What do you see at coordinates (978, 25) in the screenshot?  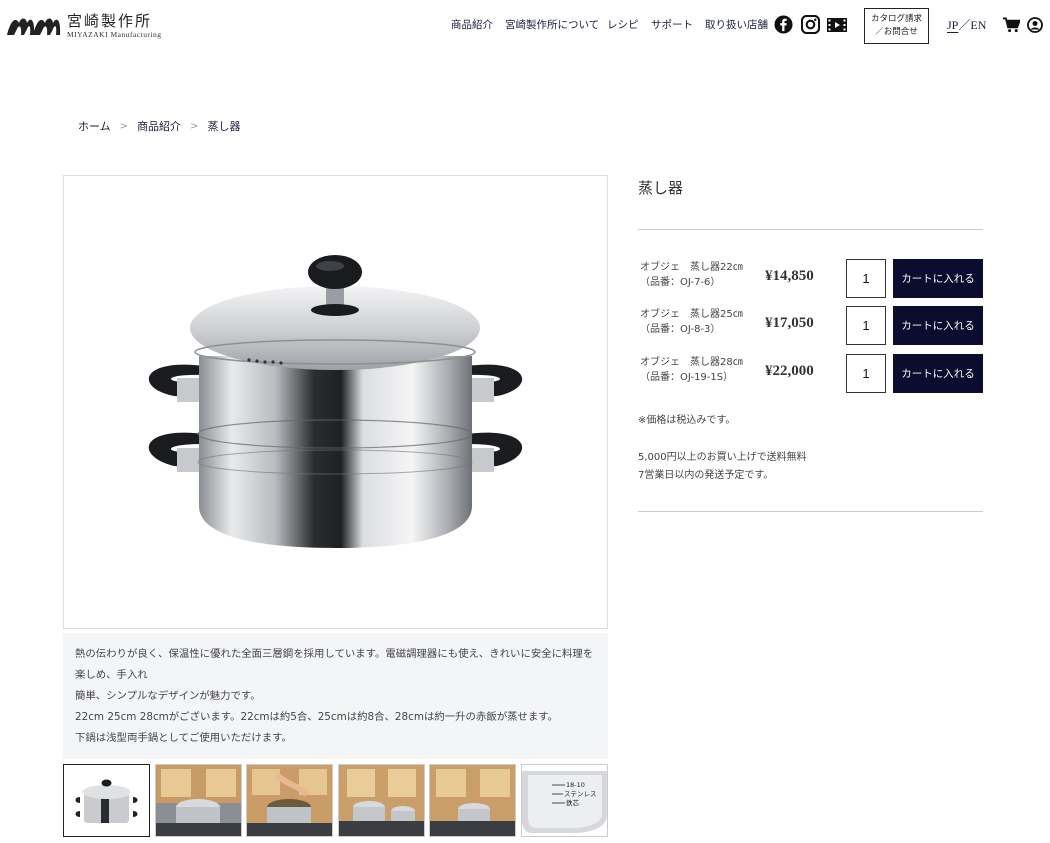 I see `lang-en-link: EN` at bounding box center [978, 25].